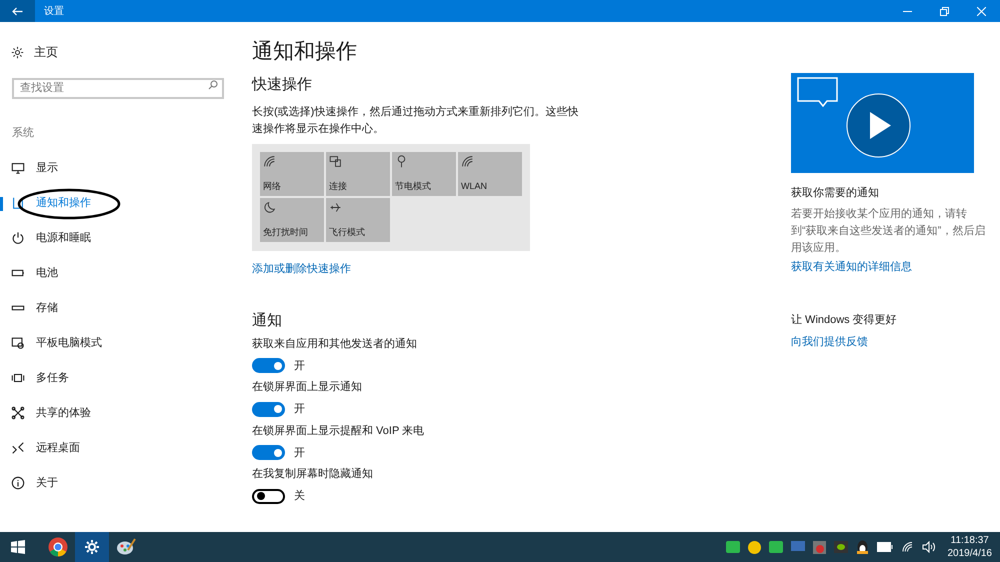  What do you see at coordinates (23, 133) in the screenshot?
I see `section-label: 系统` at bounding box center [23, 133].